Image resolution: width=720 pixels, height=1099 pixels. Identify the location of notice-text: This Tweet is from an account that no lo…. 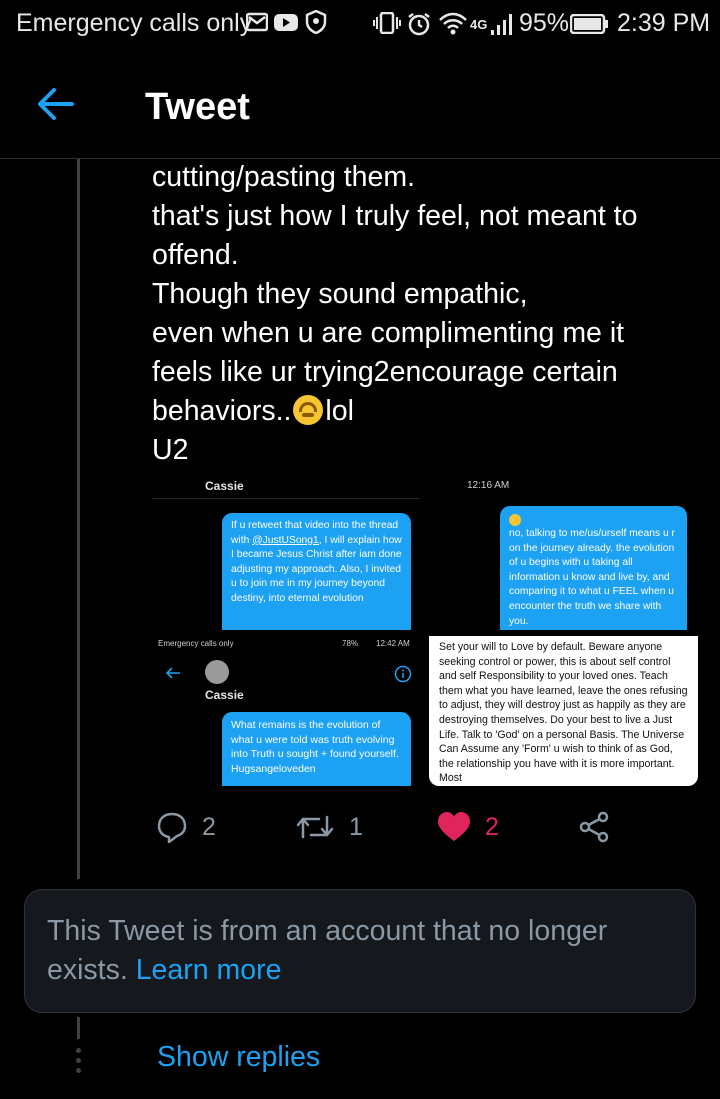
(357, 951).